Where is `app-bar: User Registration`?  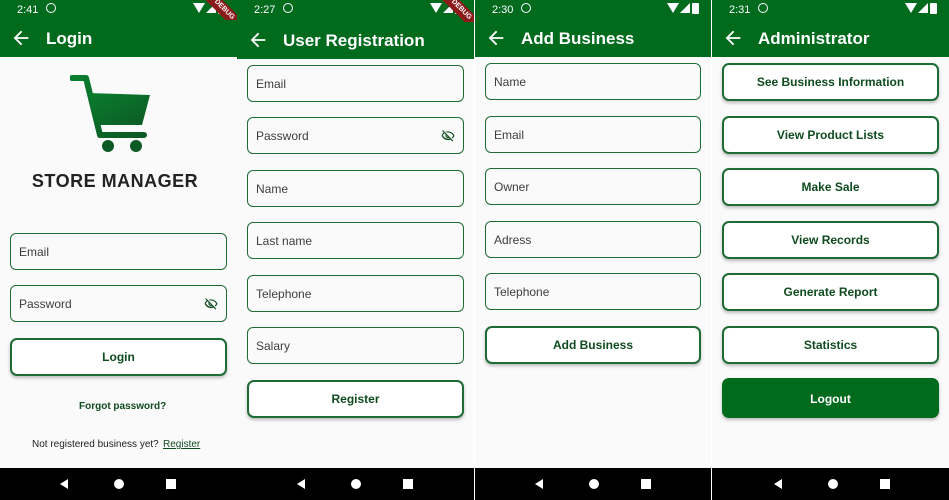 app-bar: User Registration is located at coordinates (355, 40).